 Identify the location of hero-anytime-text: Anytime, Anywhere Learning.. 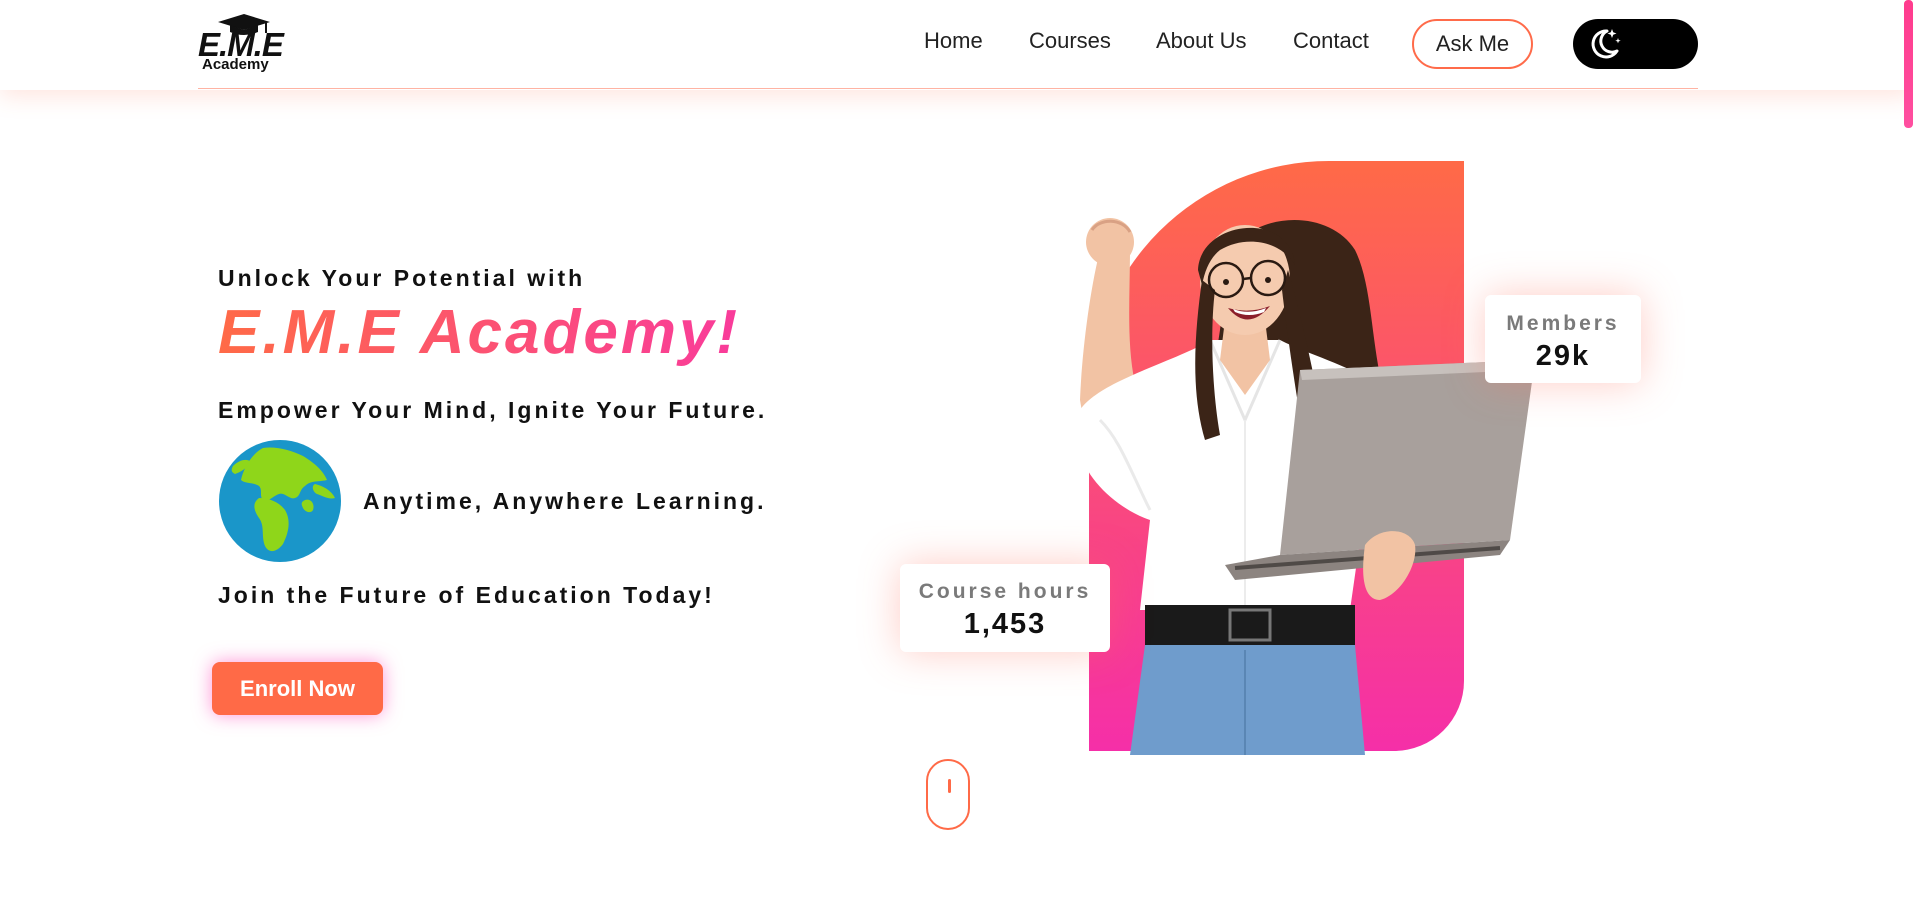
(565, 501).